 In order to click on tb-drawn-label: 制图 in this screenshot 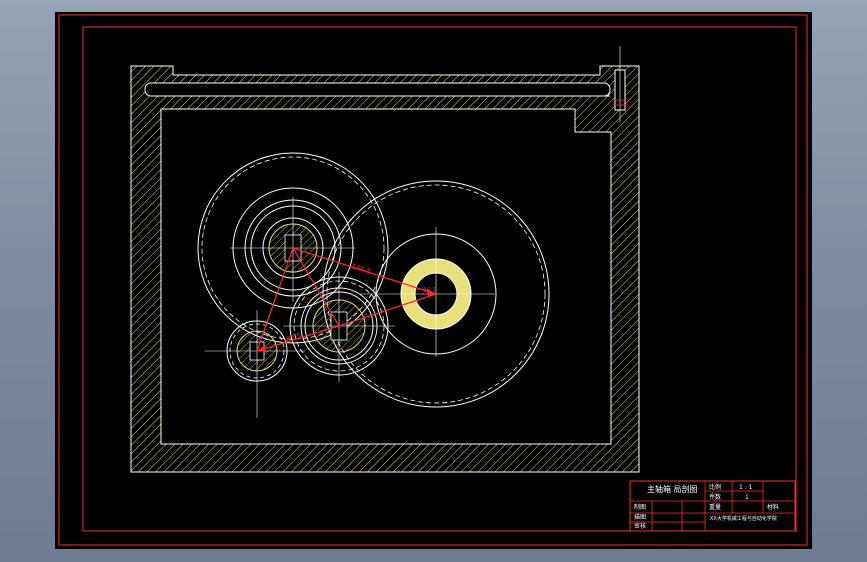, I will do `click(640, 507)`.